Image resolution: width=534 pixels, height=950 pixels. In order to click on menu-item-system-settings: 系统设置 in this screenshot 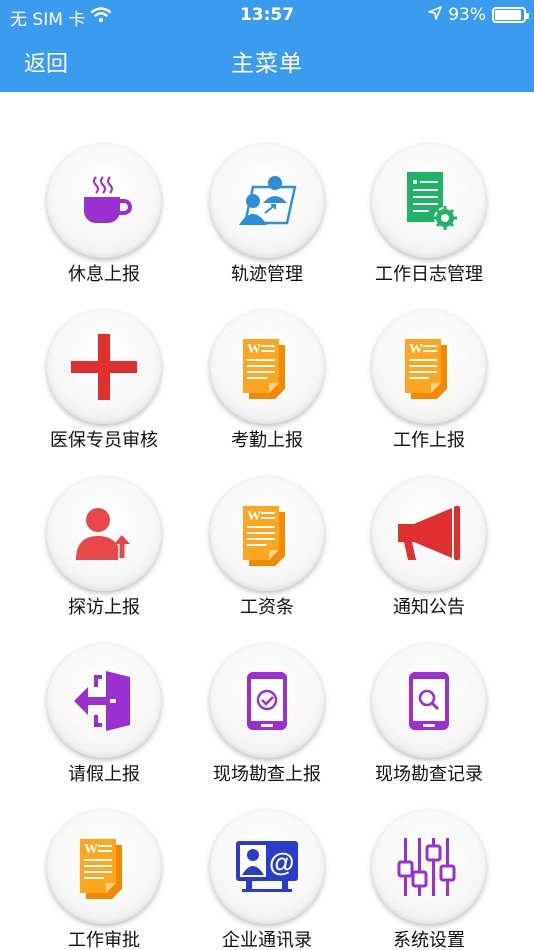, I will do `click(429, 878)`.